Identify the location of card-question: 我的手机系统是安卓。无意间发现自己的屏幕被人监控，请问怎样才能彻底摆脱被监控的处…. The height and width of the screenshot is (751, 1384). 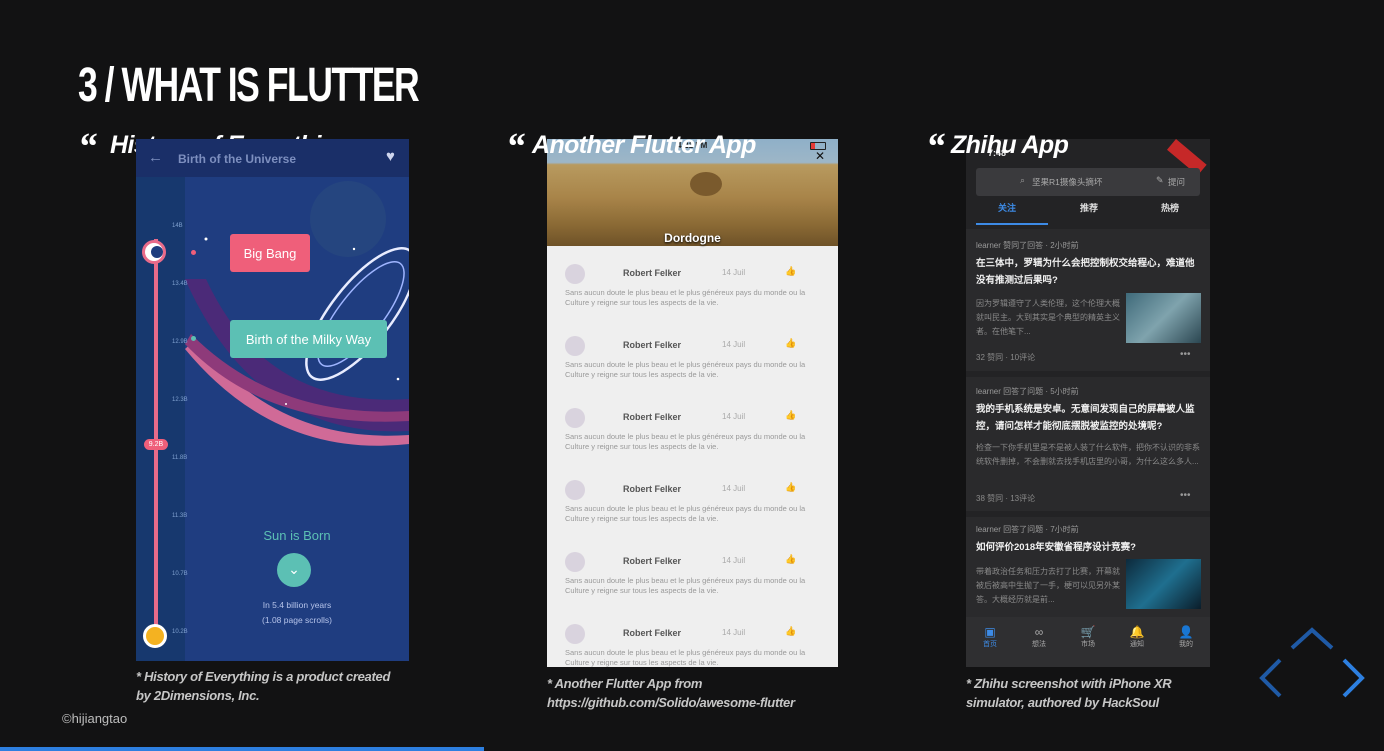
(1085, 418).